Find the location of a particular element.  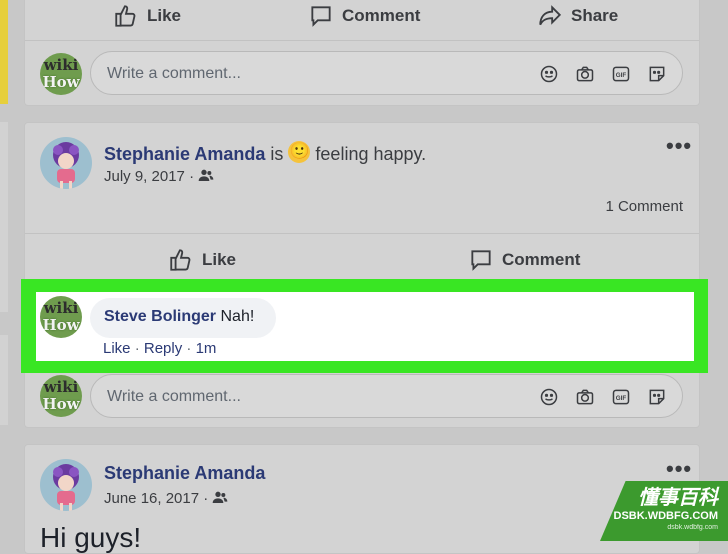

comment-reply-link: Reply is located at coordinates (163, 348).